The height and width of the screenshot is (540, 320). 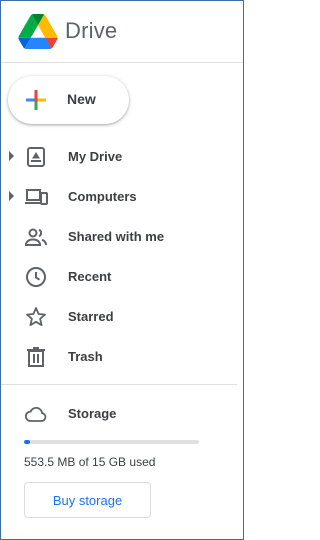 I want to click on storage-usage-text: 553.5 MB of 15 GB used, so click(x=90, y=462).